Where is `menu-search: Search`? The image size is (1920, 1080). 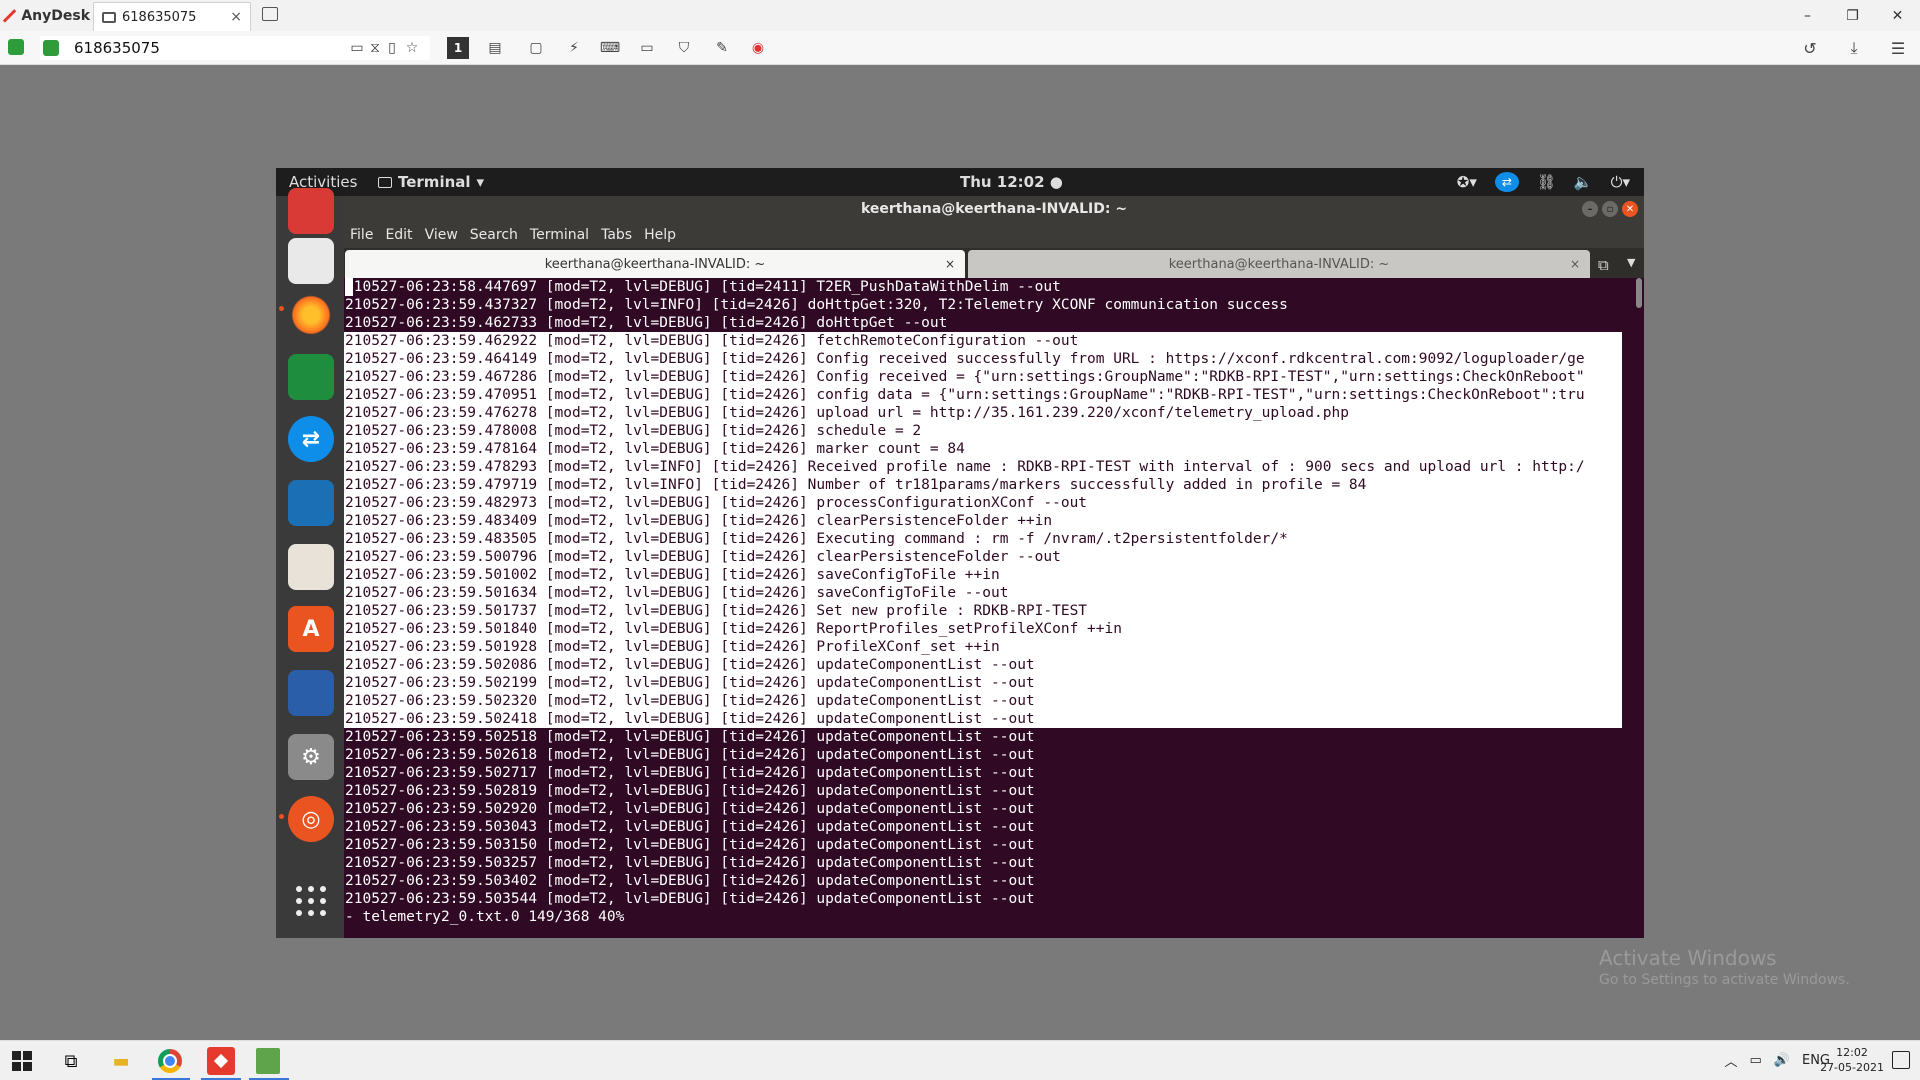 menu-search: Search is located at coordinates (494, 235).